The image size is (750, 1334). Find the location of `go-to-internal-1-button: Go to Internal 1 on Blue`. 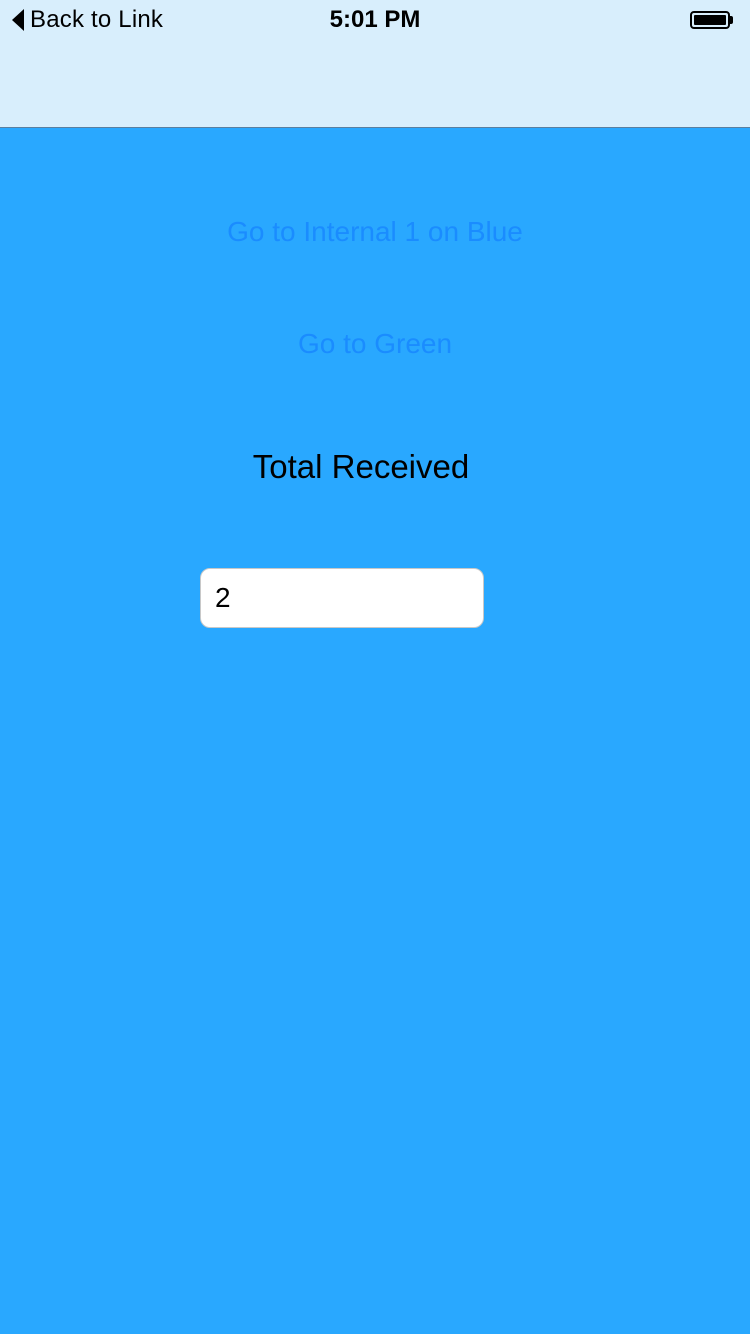

go-to-internal-1-button: Go to Internal 1 on Blue is located at coordinates (375, 232).